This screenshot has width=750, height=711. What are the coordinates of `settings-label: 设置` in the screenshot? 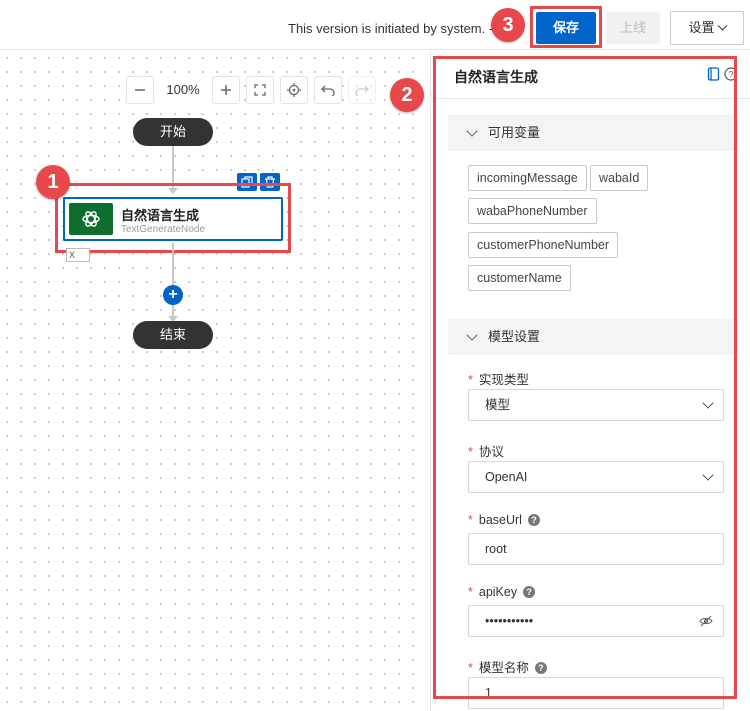 It's located at (701, 27).